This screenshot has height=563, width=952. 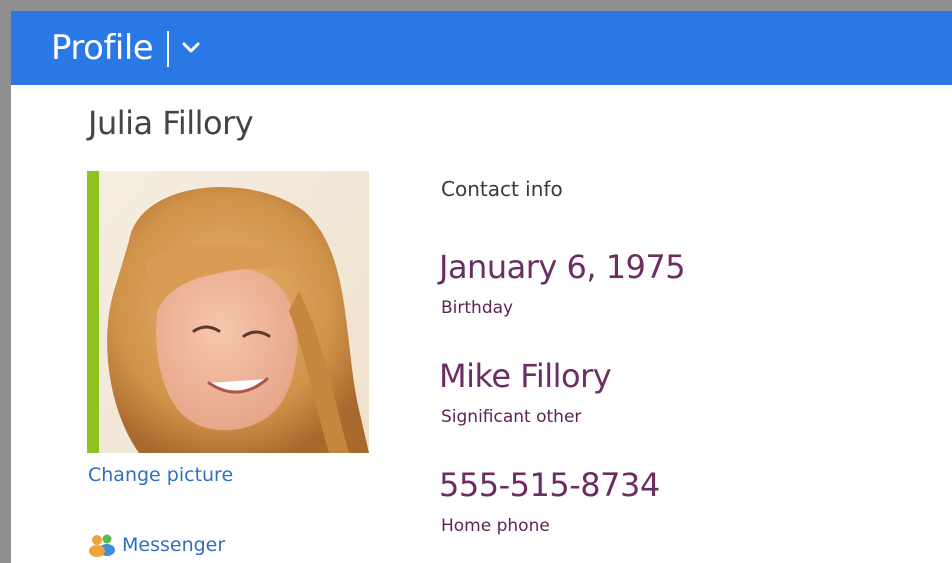 What do you see at coordinates (562, 267) in the screenshot?
I see `birthday-value: January 6, 1975` at bounding box center [562, 267].